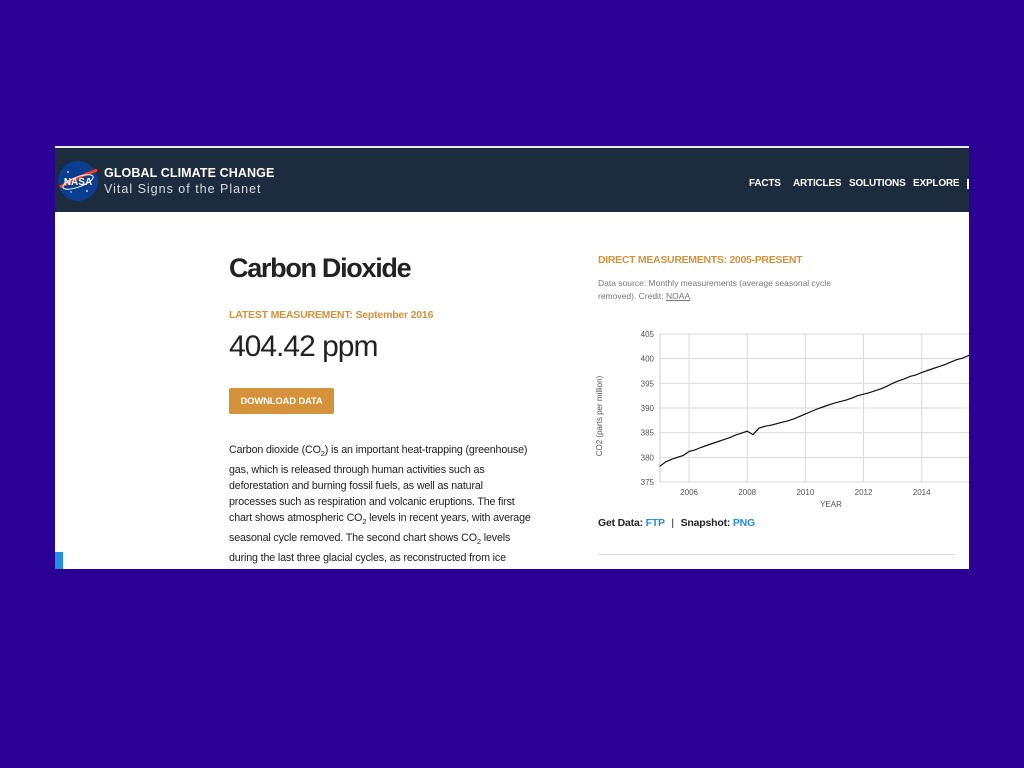 The image size is (1024, 768). What do you see at coordinates (296, 518) in the screenshot?
I see `description-text-run: chart shows atmospheric CO` at bounding box center [296, 518].